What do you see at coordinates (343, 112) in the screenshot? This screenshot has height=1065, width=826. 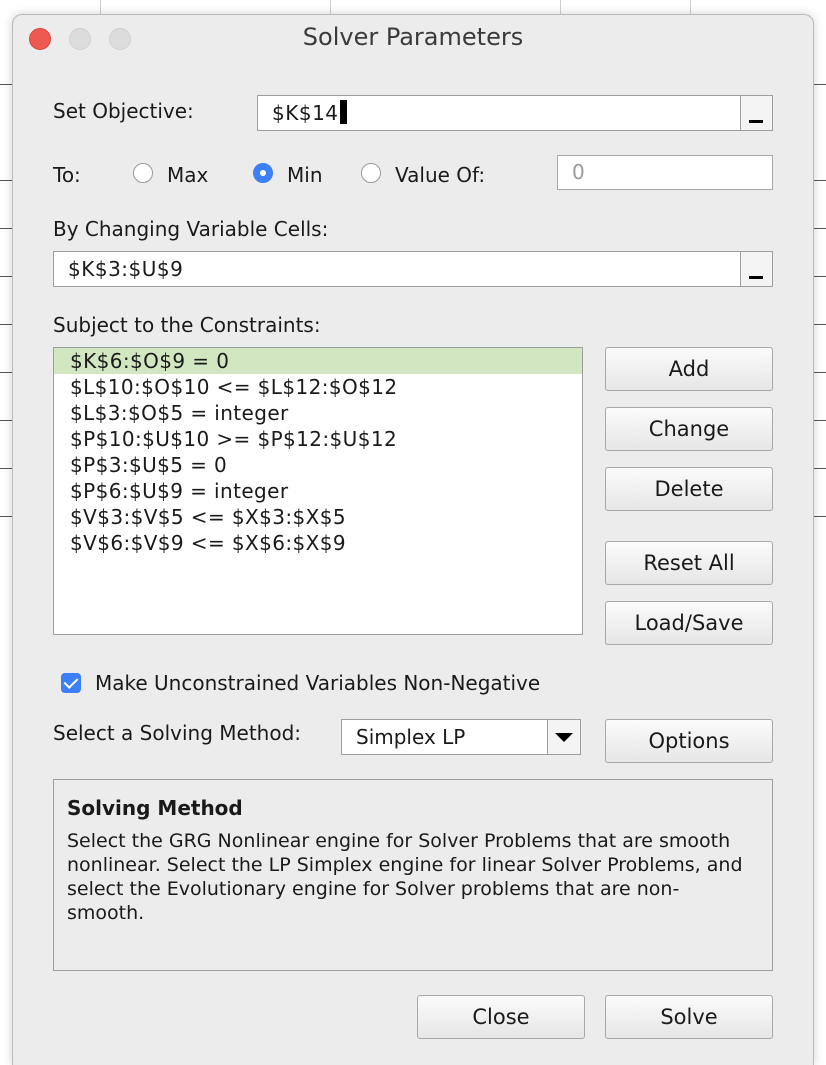 I see `text-cursor` at bounding box center [343, 112].